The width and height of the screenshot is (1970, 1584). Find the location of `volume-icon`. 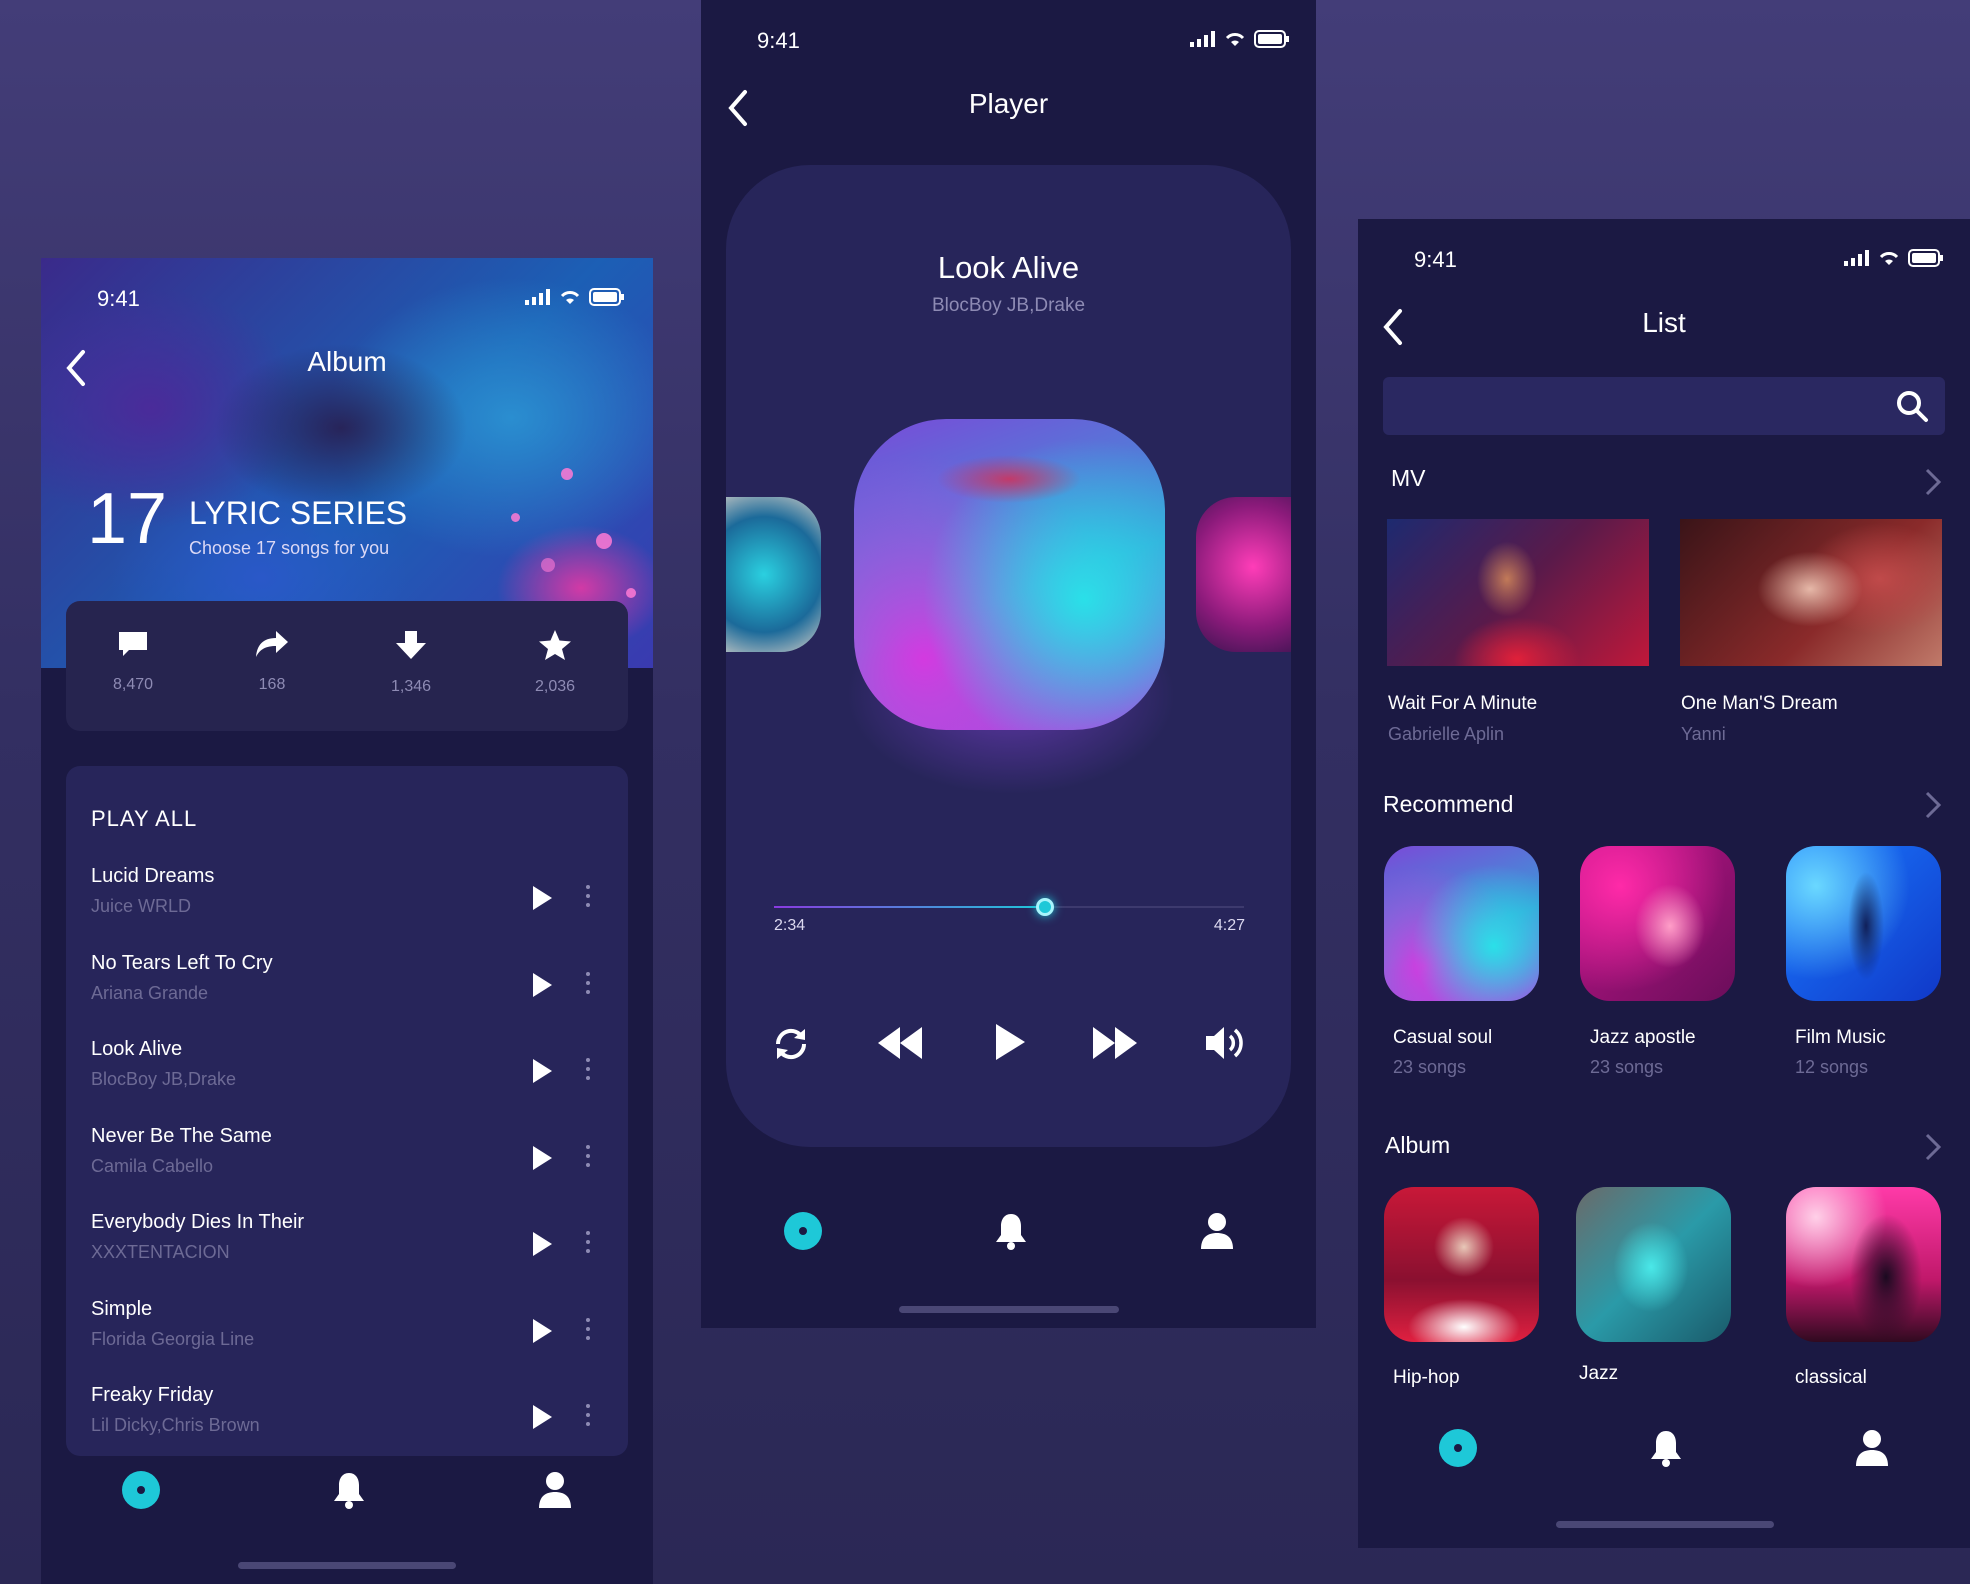

volume-icon is located at coordinates (1226, 1043).